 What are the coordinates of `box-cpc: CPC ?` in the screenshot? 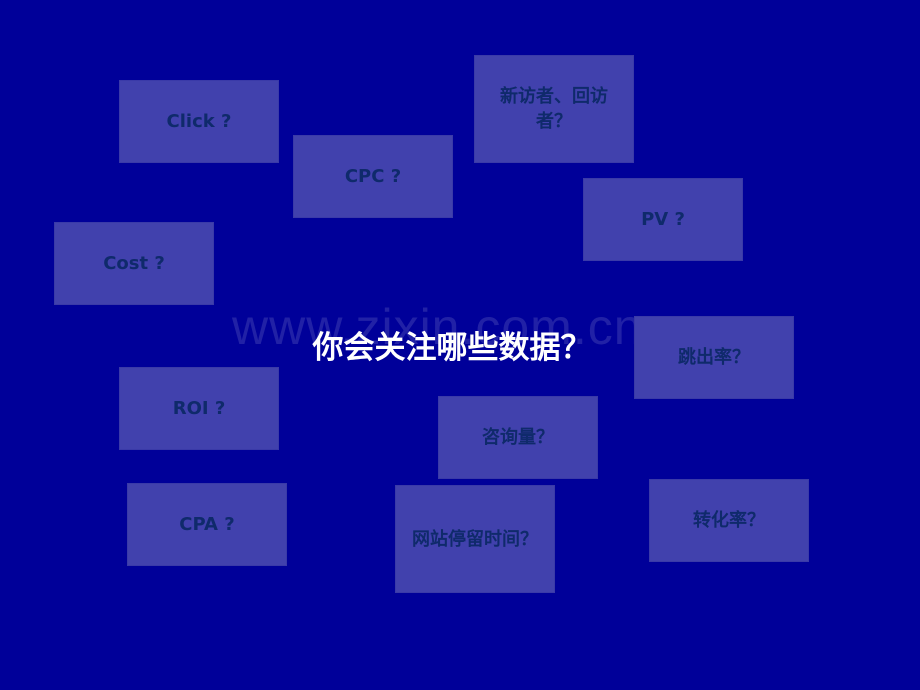 It's located at (373, 176).